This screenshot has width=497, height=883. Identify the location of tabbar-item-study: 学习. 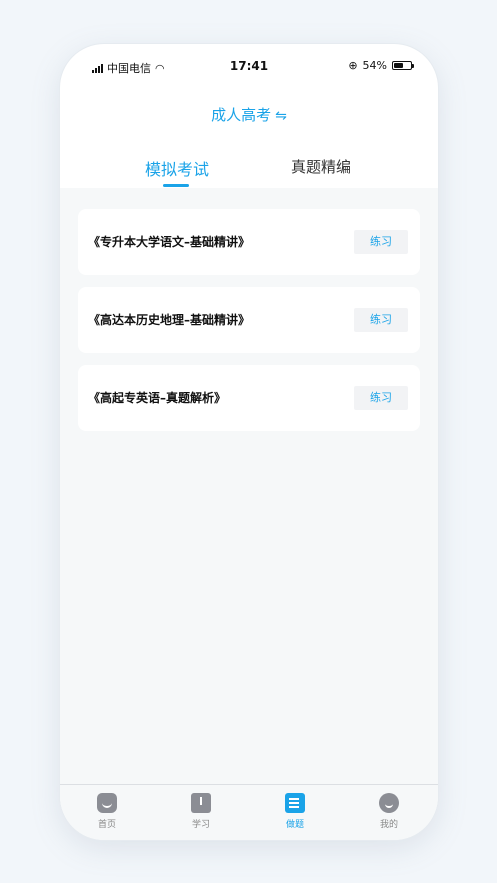
(201, 811).